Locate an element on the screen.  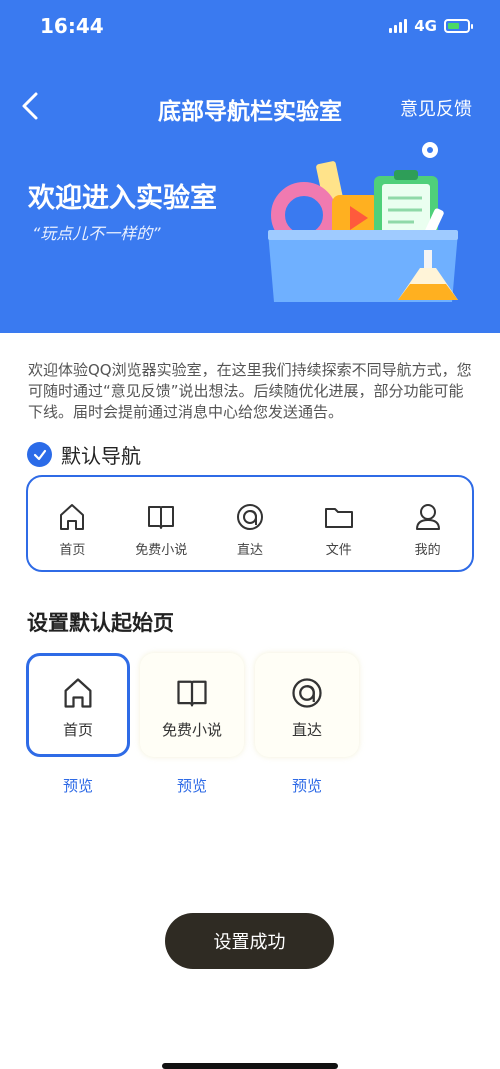
success-toast: 设置成功 is located at coordinates (249, 941).